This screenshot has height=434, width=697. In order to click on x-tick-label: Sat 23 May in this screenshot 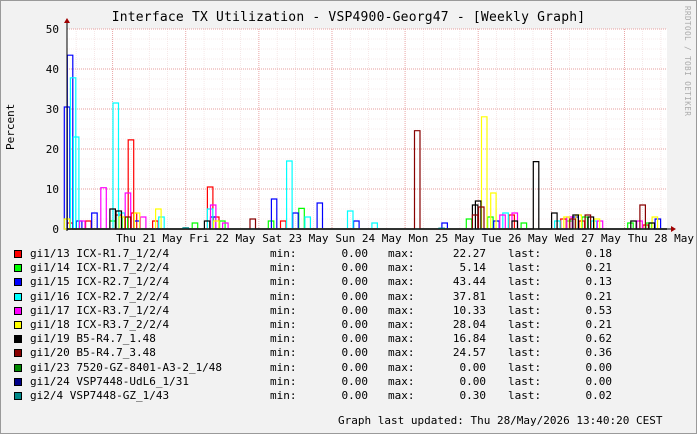, I will do `click(295, 238)`.